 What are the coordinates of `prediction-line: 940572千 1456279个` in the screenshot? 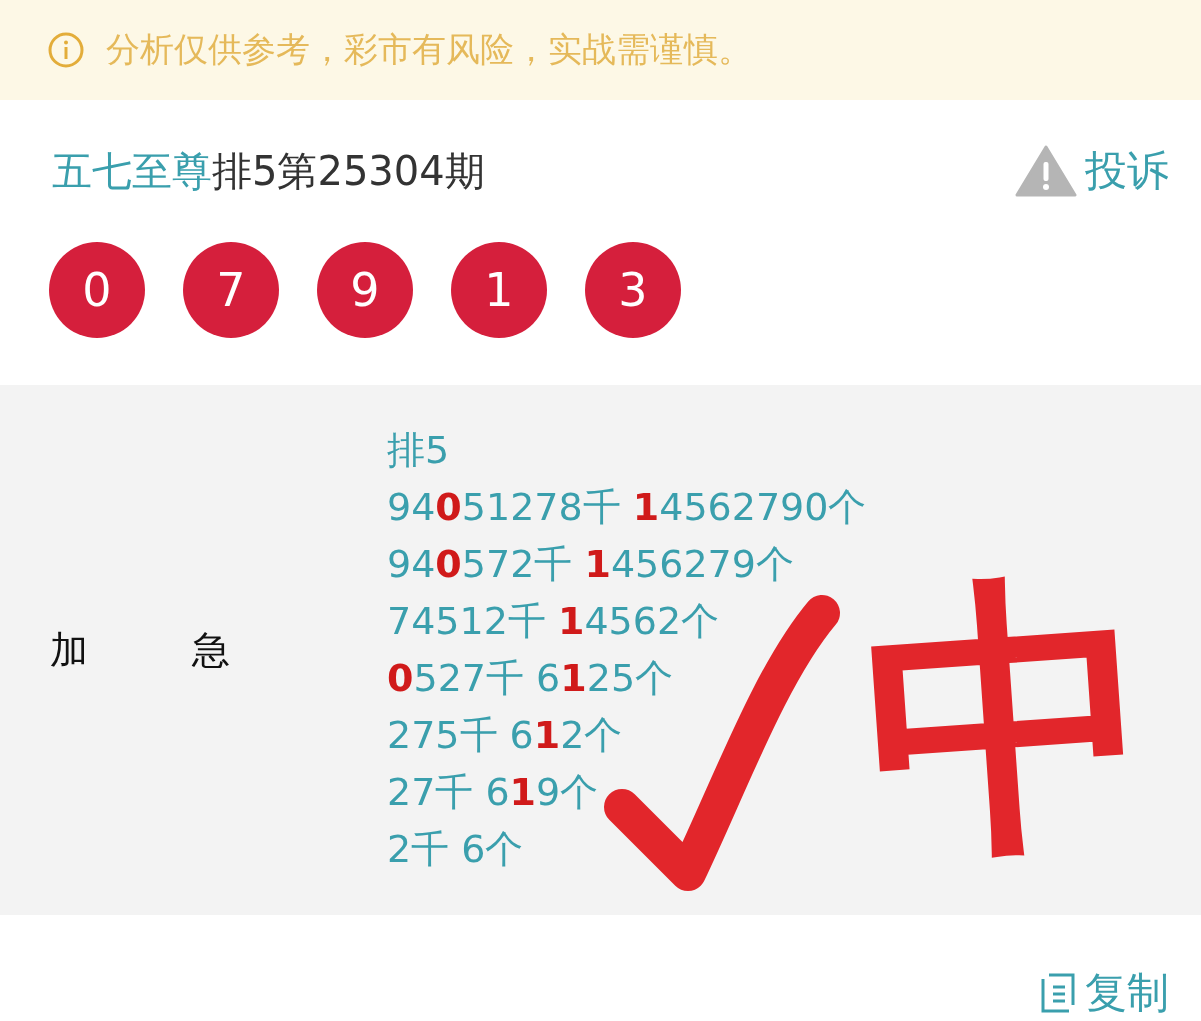 It's located at (591, 564).